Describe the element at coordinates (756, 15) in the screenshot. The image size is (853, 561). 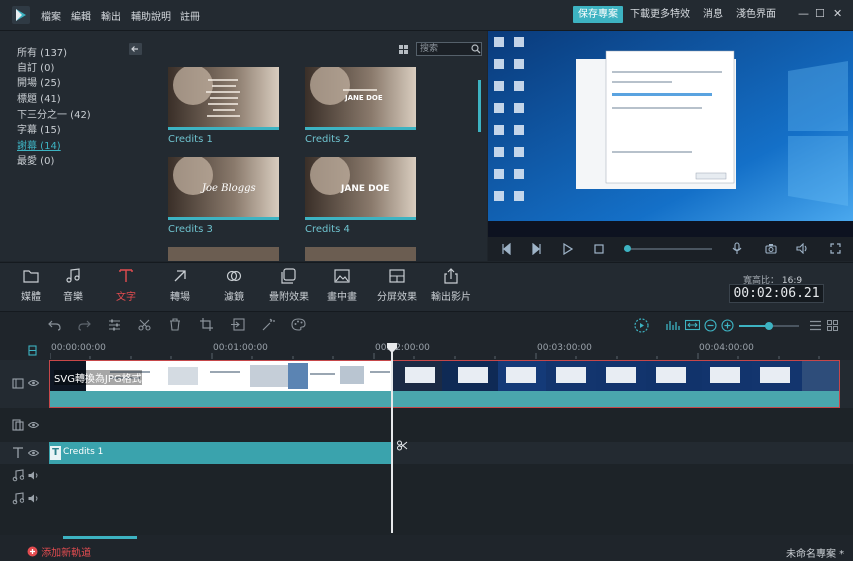
I see `light-theme-button: 淺色界面` at that location.